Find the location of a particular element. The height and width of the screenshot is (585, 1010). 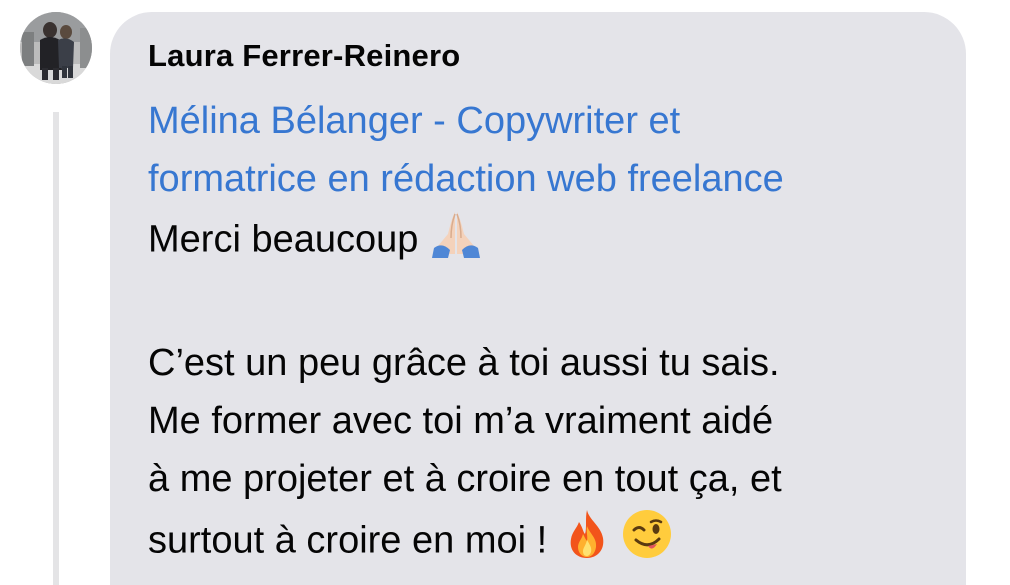

comment-text: Merci beaucoup is located at coordinates (283, 239).